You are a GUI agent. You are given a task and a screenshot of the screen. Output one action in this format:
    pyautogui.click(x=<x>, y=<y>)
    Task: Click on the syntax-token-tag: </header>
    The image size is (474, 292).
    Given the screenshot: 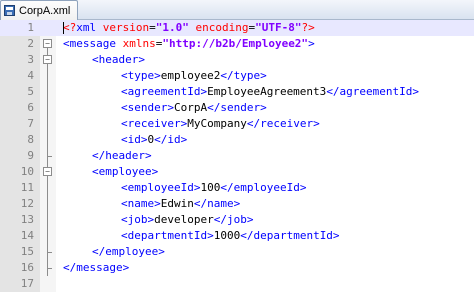 What is the action you would take?
    pyautogui.click(x=122, y=155)
    